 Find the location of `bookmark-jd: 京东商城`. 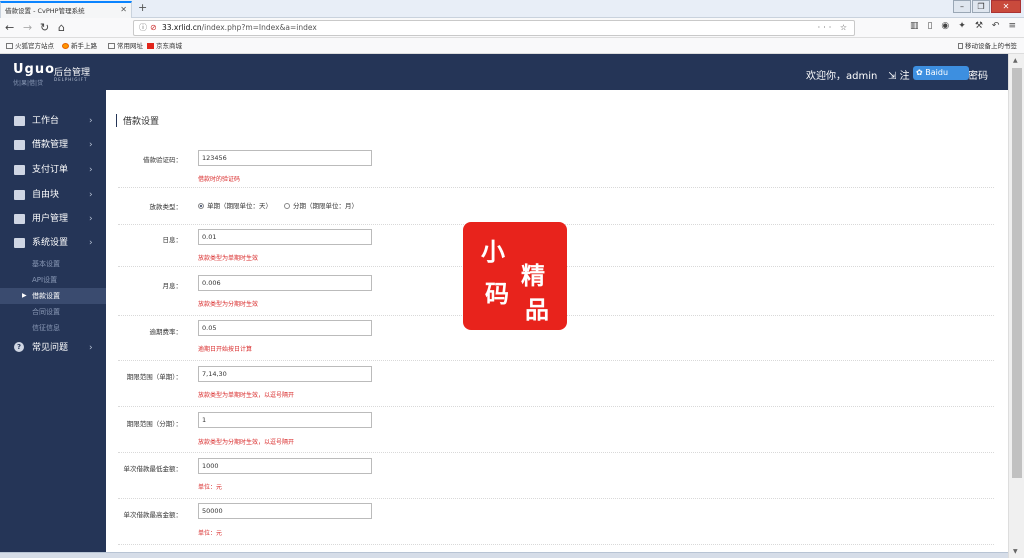

bookmark-jd: 京东商城 is located at coordinates (164, 46).